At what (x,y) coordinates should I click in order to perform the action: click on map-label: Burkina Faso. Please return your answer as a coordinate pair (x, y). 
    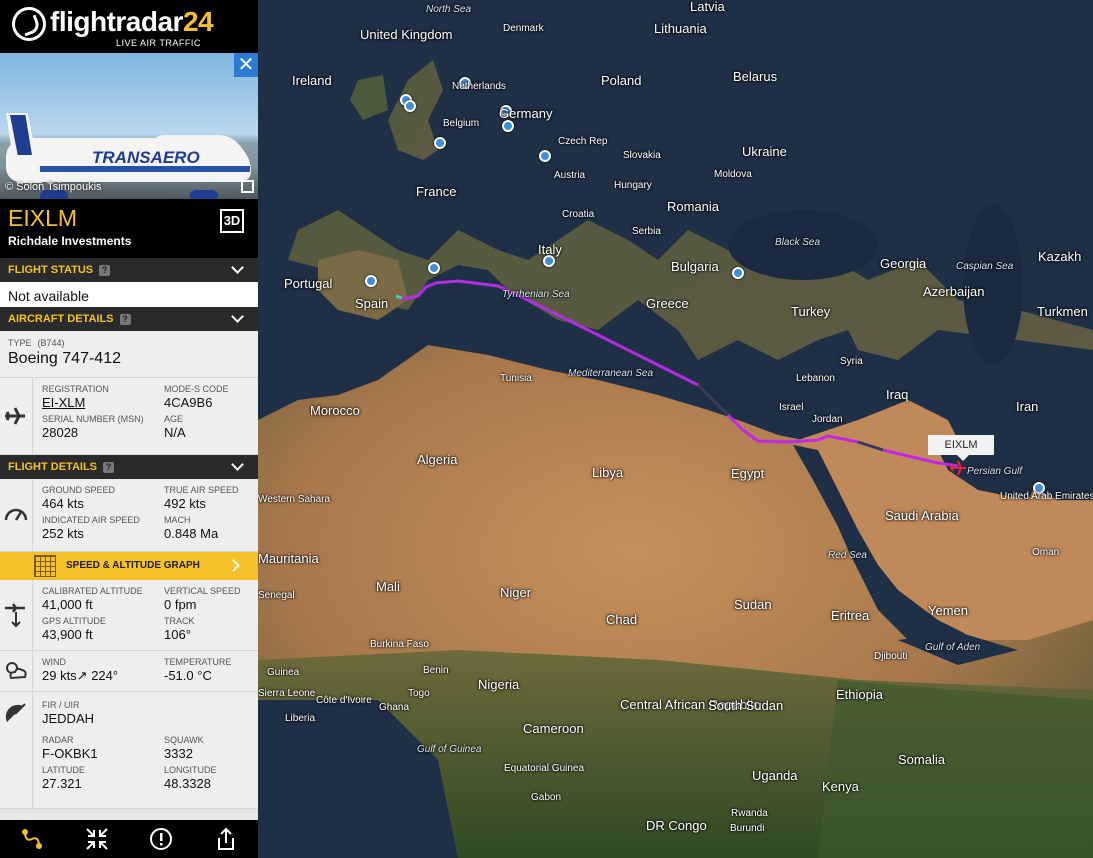
    Looking at the image, I should click on (399, 644).